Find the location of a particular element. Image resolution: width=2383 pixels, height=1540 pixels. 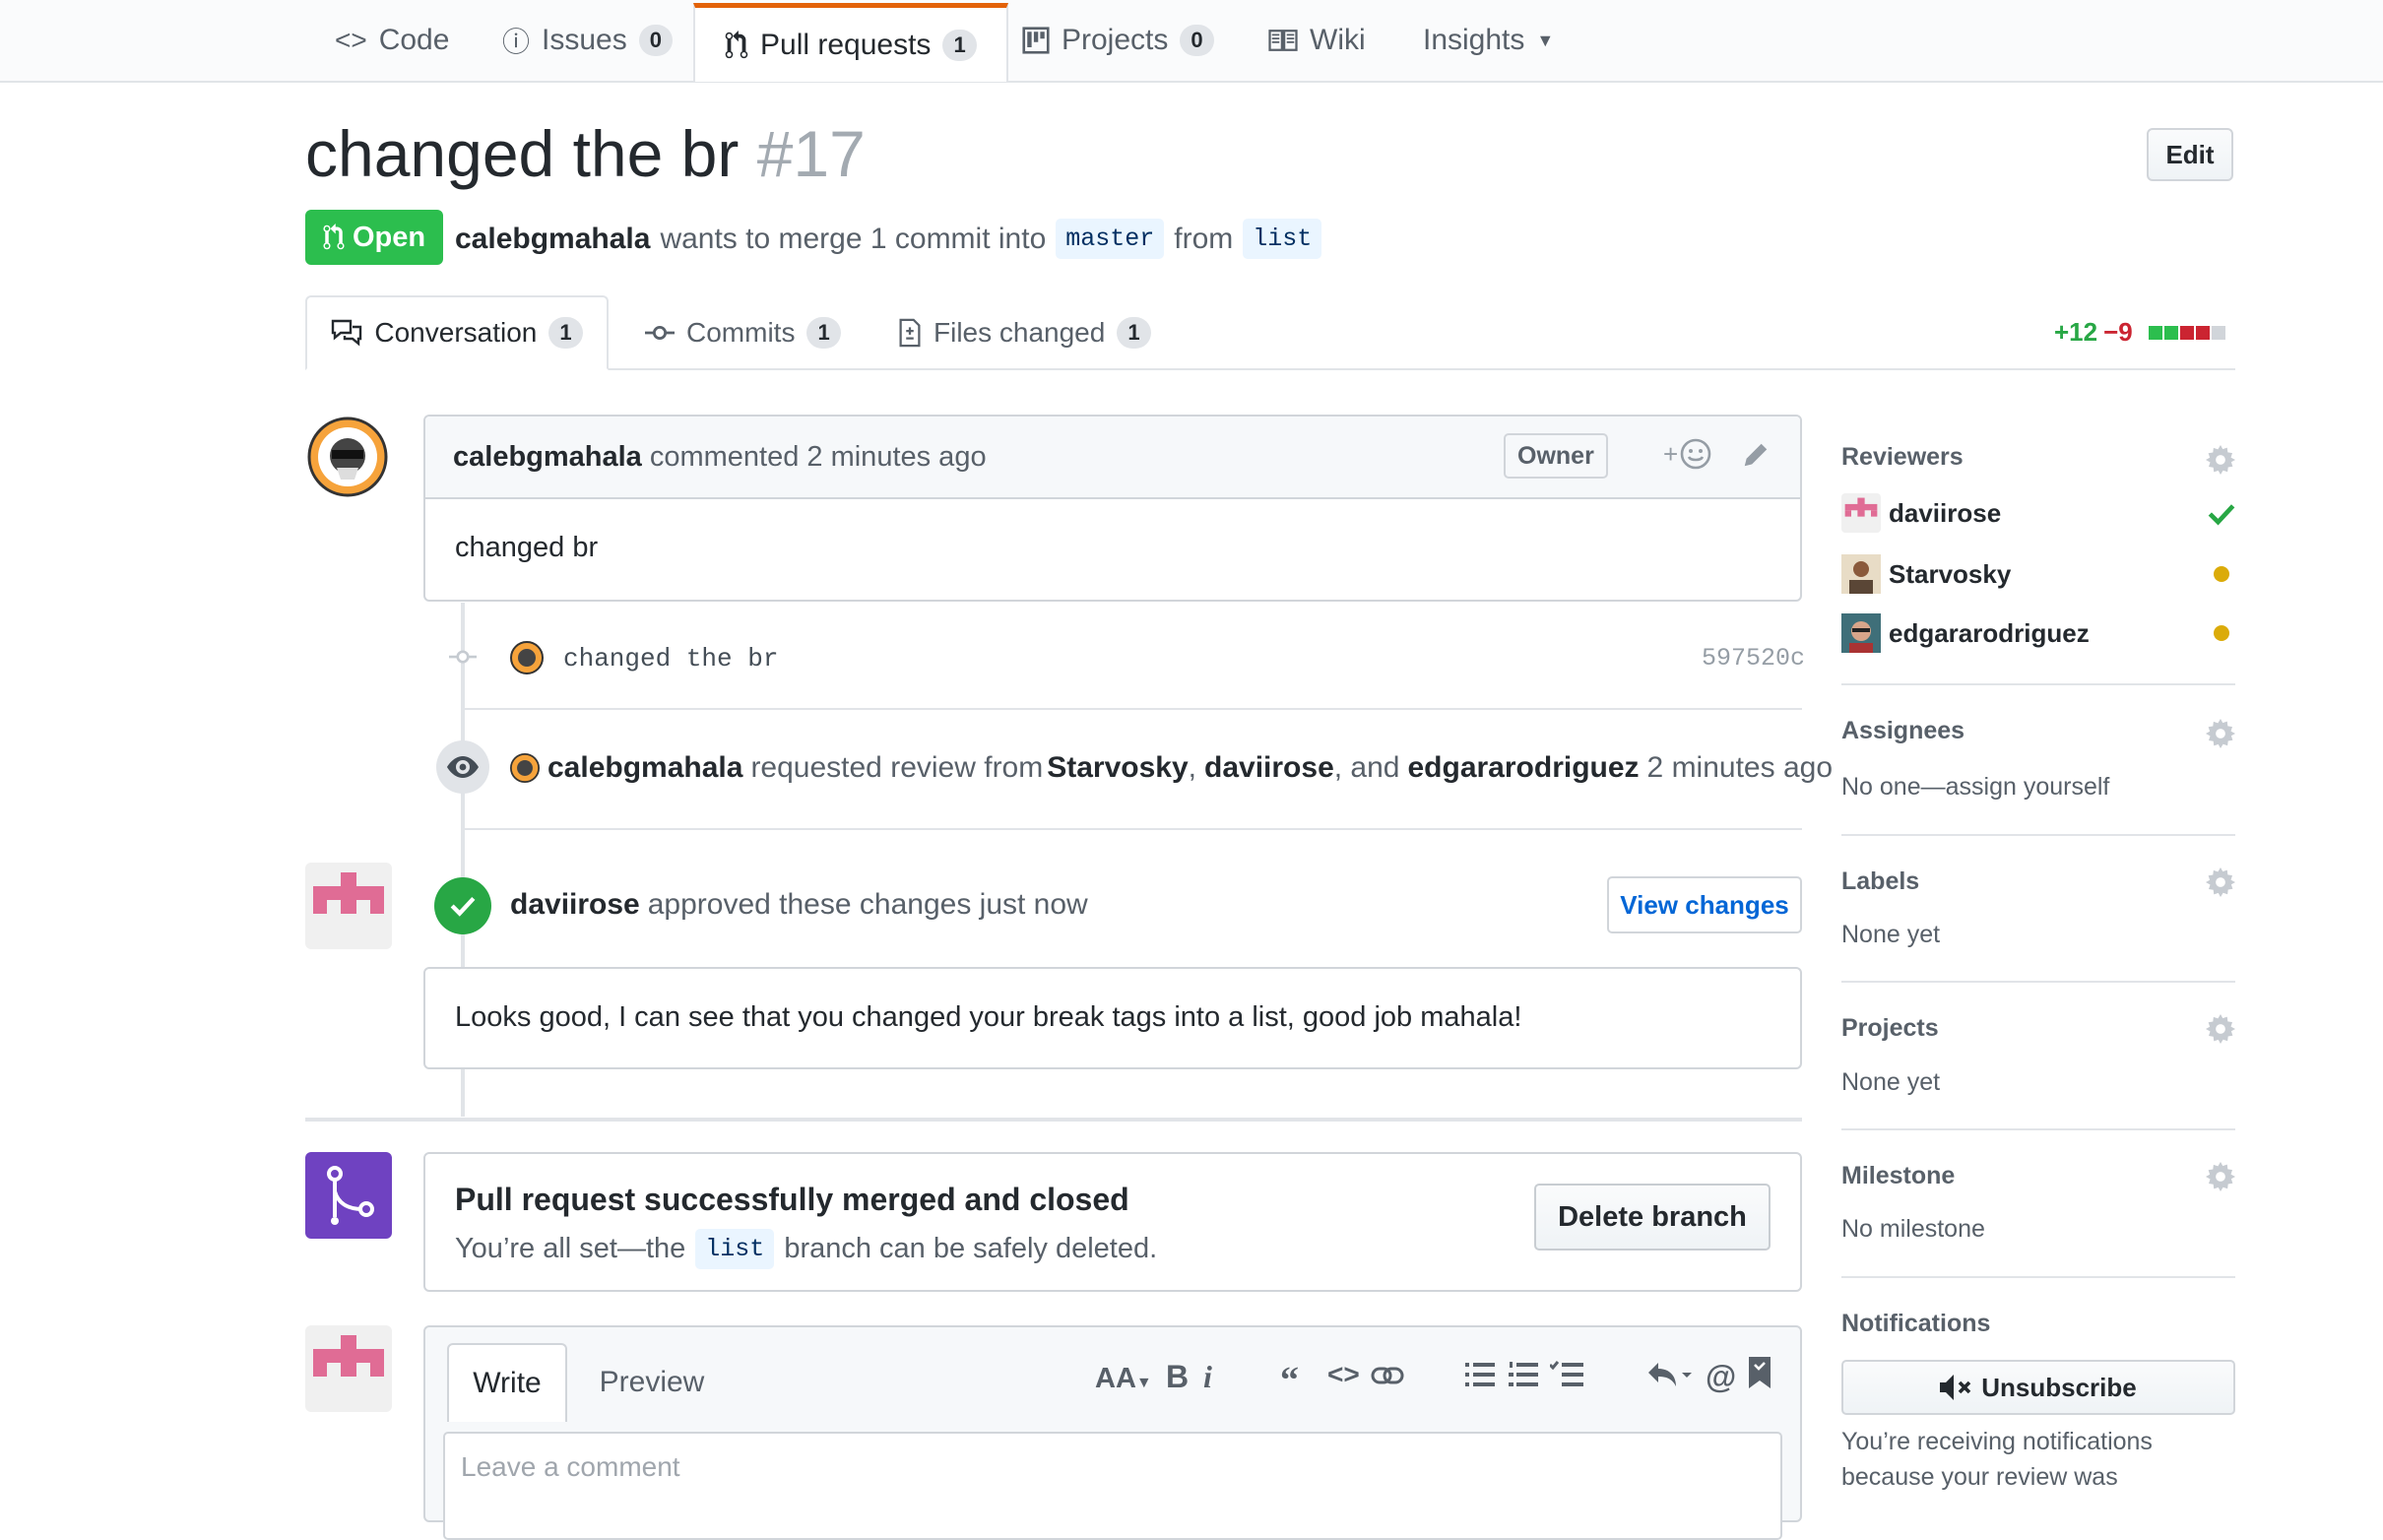

nav-tab-issues: ⓘ Issues 0 is located at coordinates (588, 40).